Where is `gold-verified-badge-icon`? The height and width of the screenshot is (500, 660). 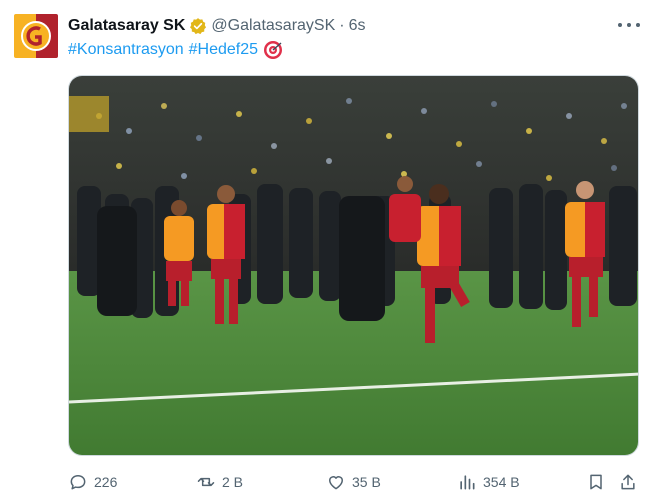 gold-verified-badge-icon is located at coordinates (198, 26).